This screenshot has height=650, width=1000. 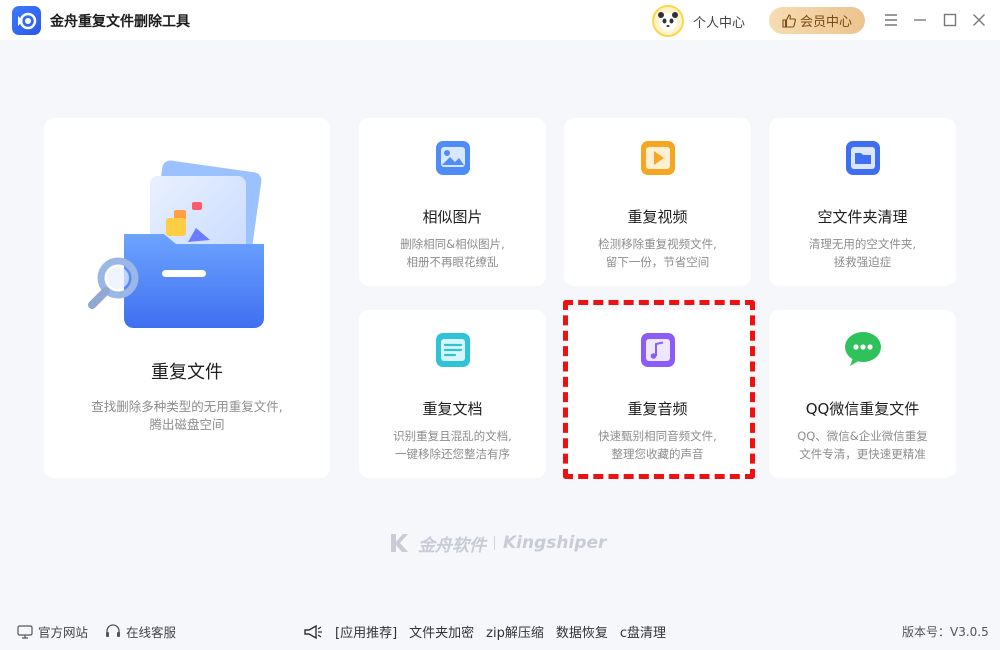 I want to click on empty-folder-desc-2: 拯救强迫症, so click(x=862, y=262).